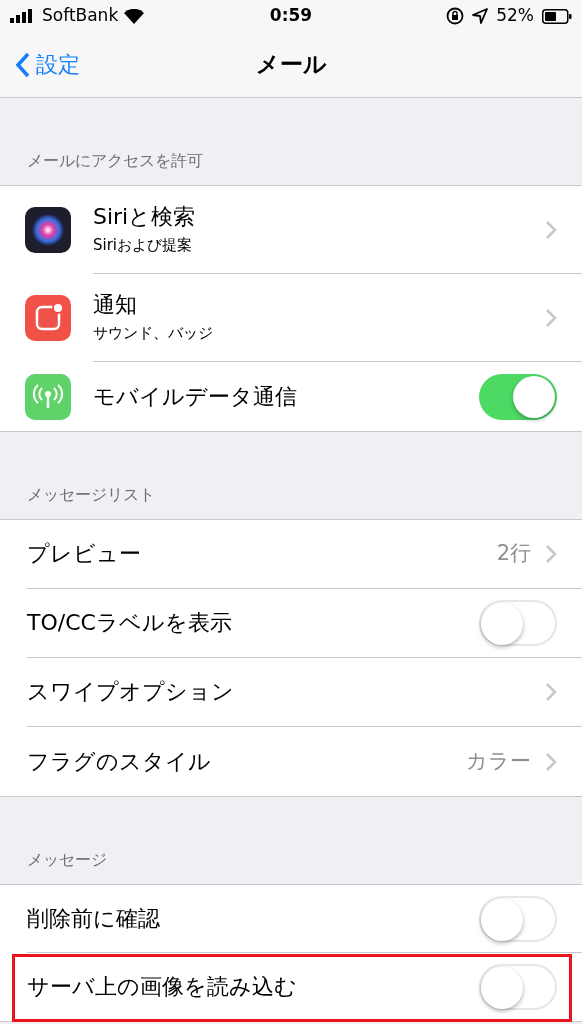 Image resolution: width=582 pixels, height=1024 pixels. What do you see at coordinates (40, 64) in the screenshot?
I see `back-button: 設定` at bounding box center [40, 64].